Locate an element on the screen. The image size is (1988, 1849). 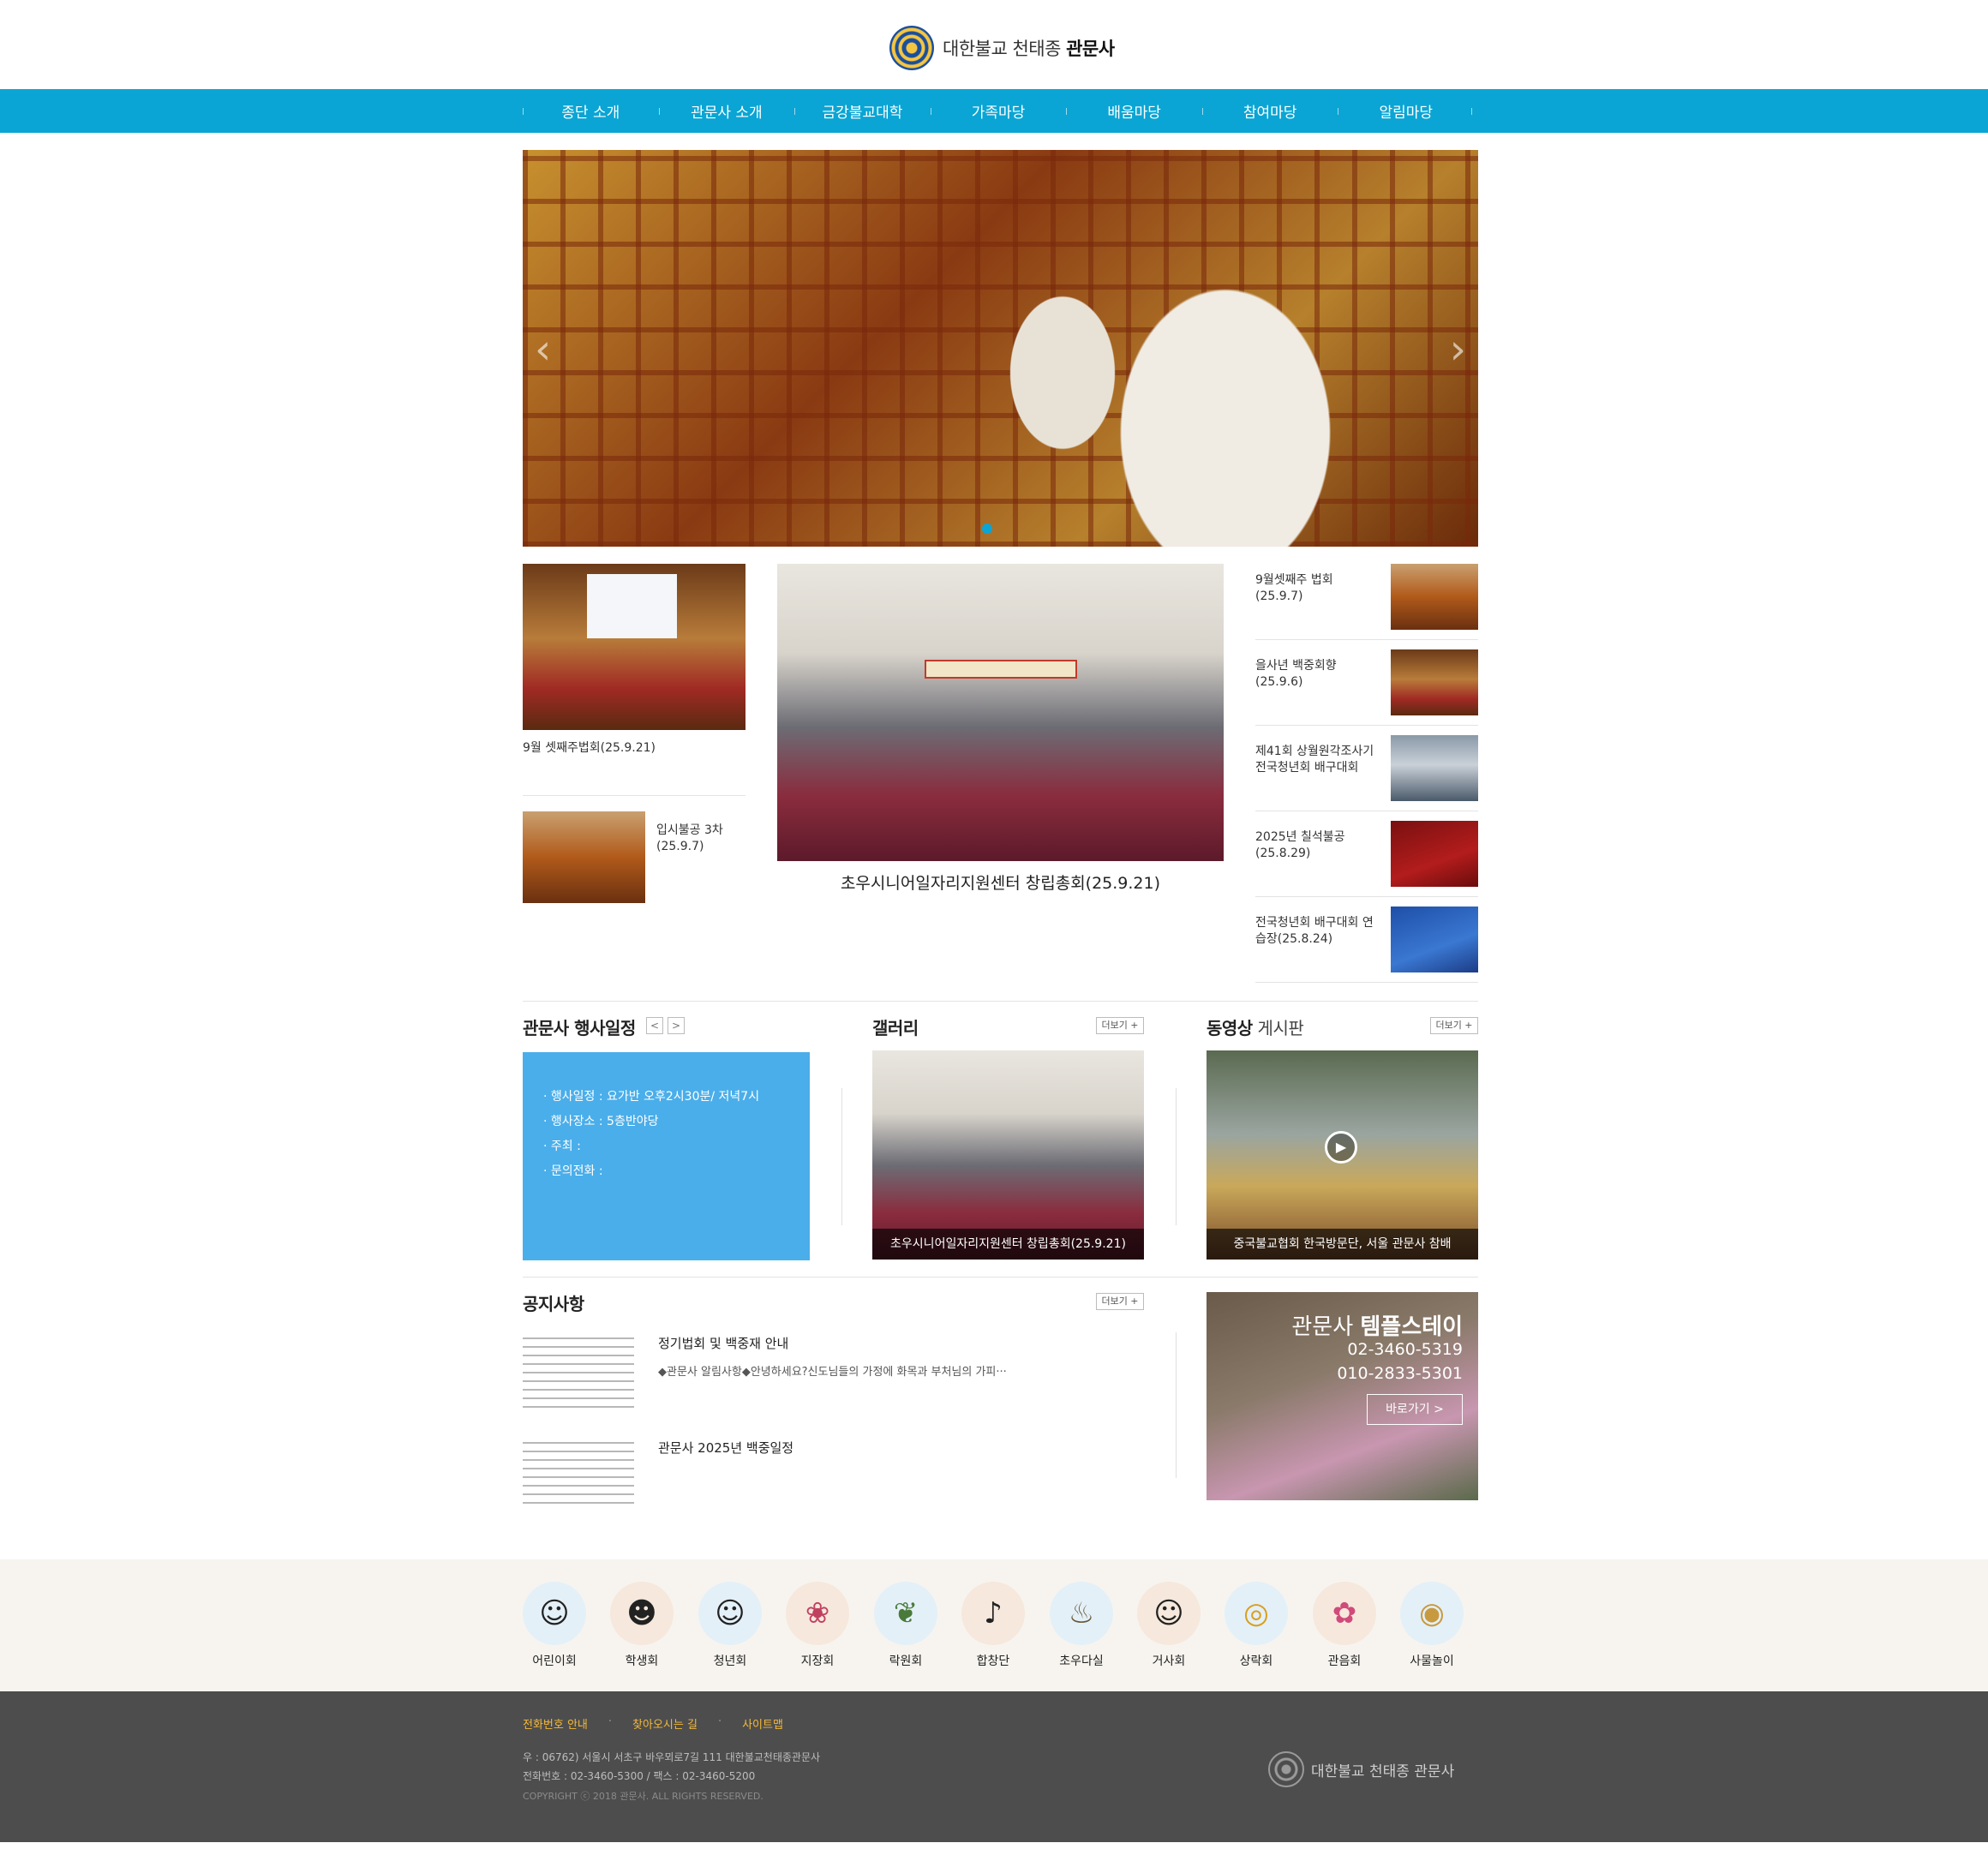
gallery-title: 갤러리 is located at coordinates (895, 1028).